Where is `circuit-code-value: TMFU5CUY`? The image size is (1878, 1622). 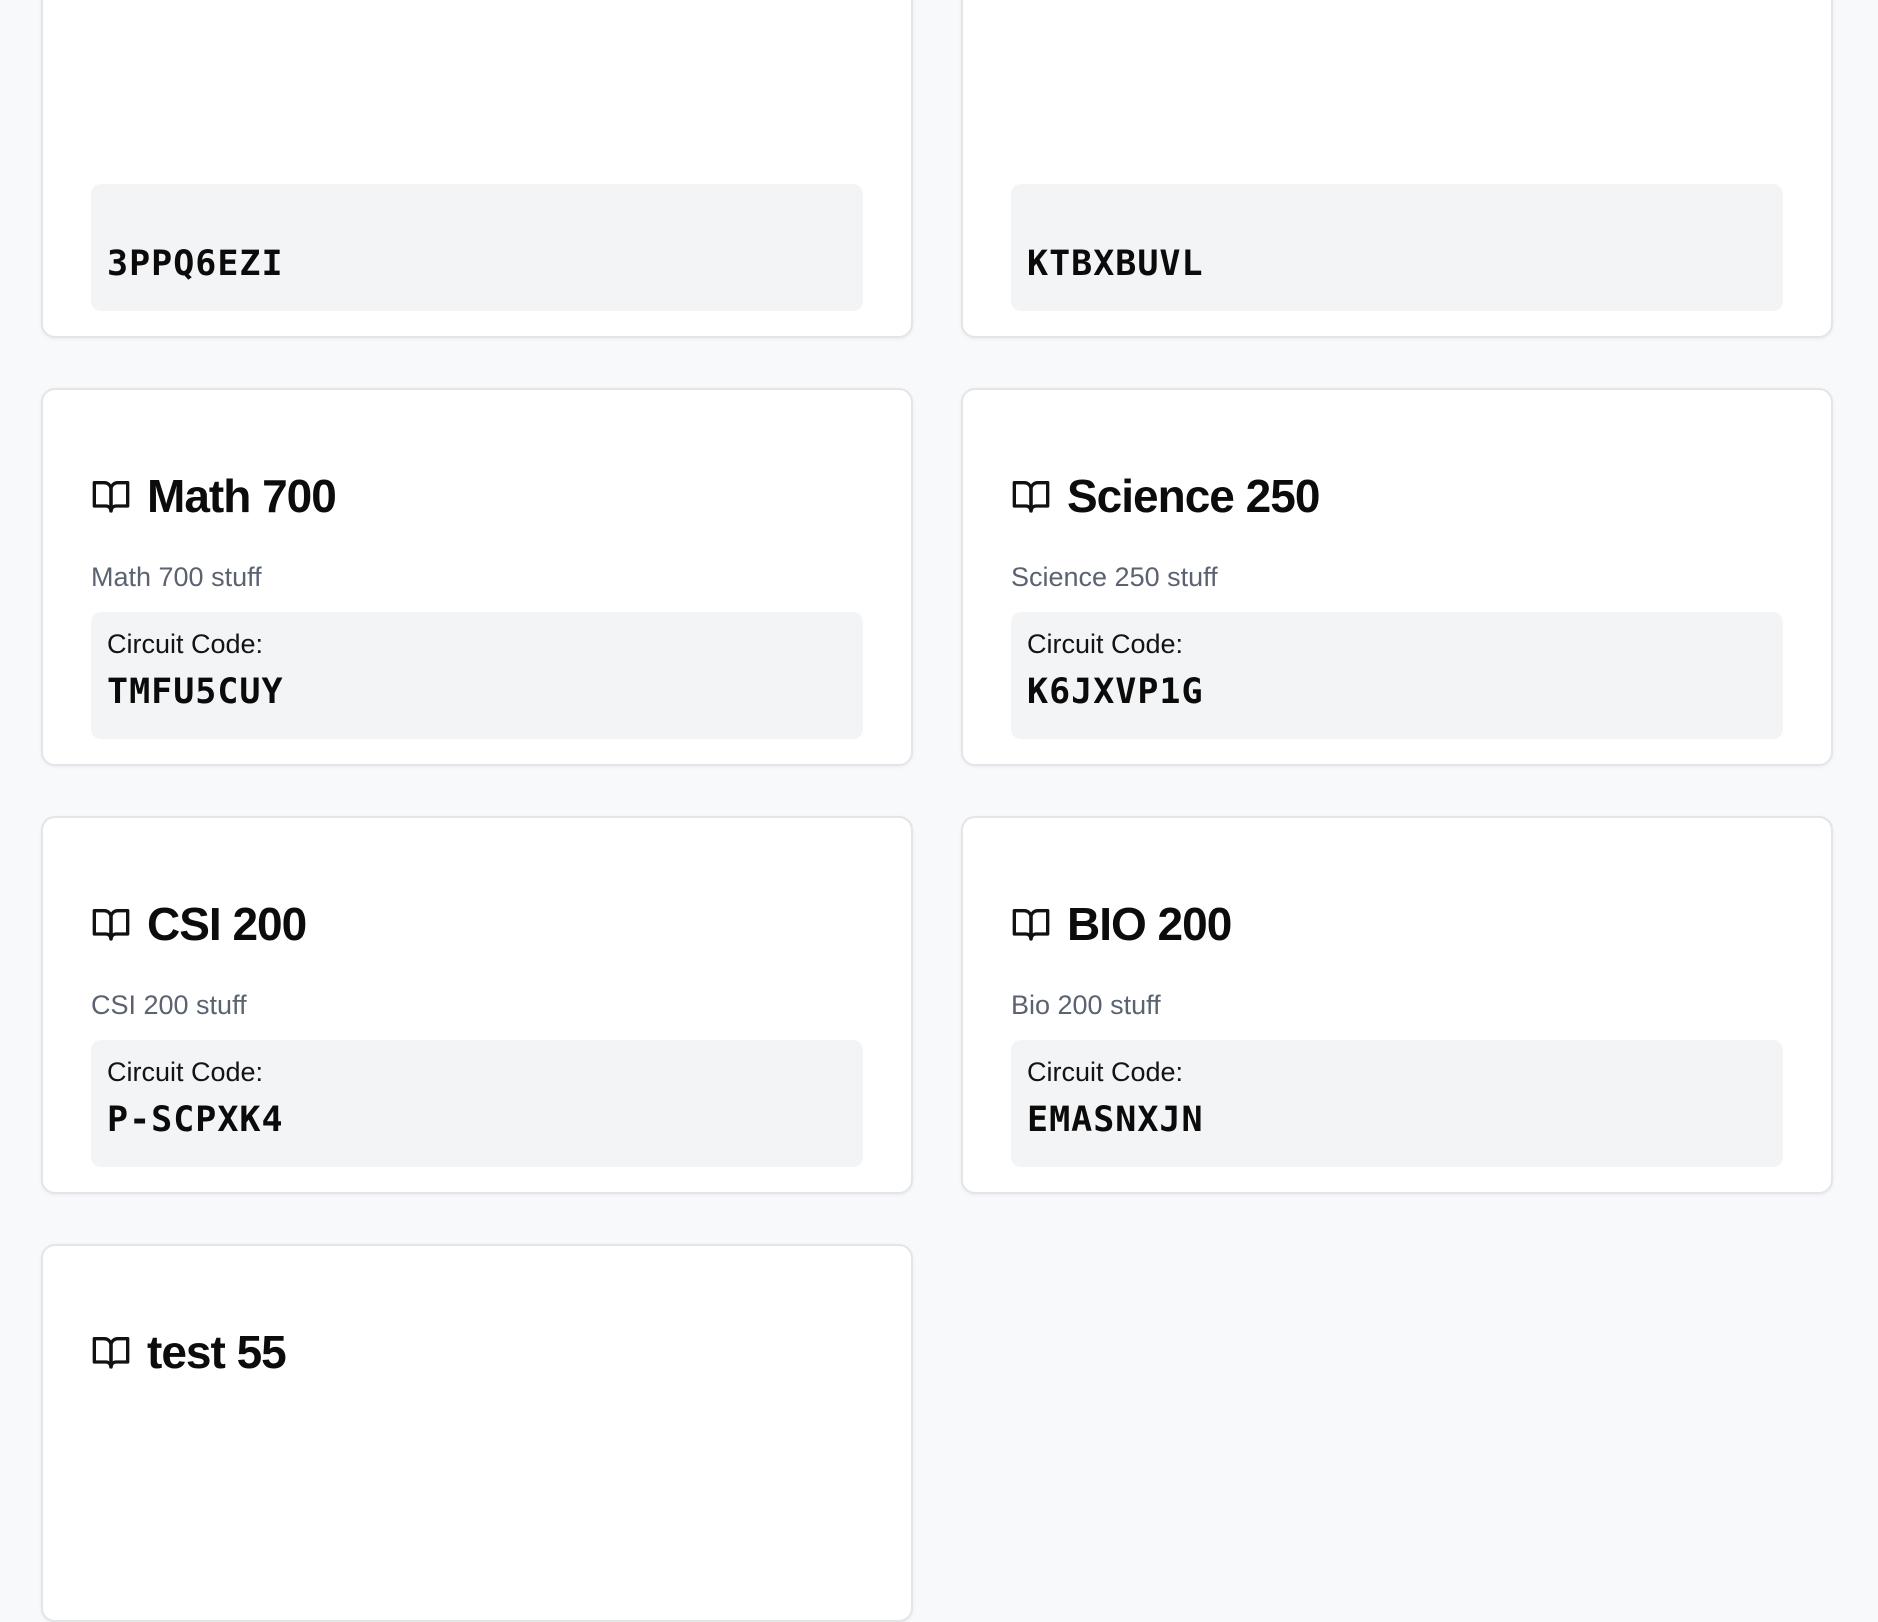
circuit-code-value: TMFU5CUY is located at coordinates (195, 692).